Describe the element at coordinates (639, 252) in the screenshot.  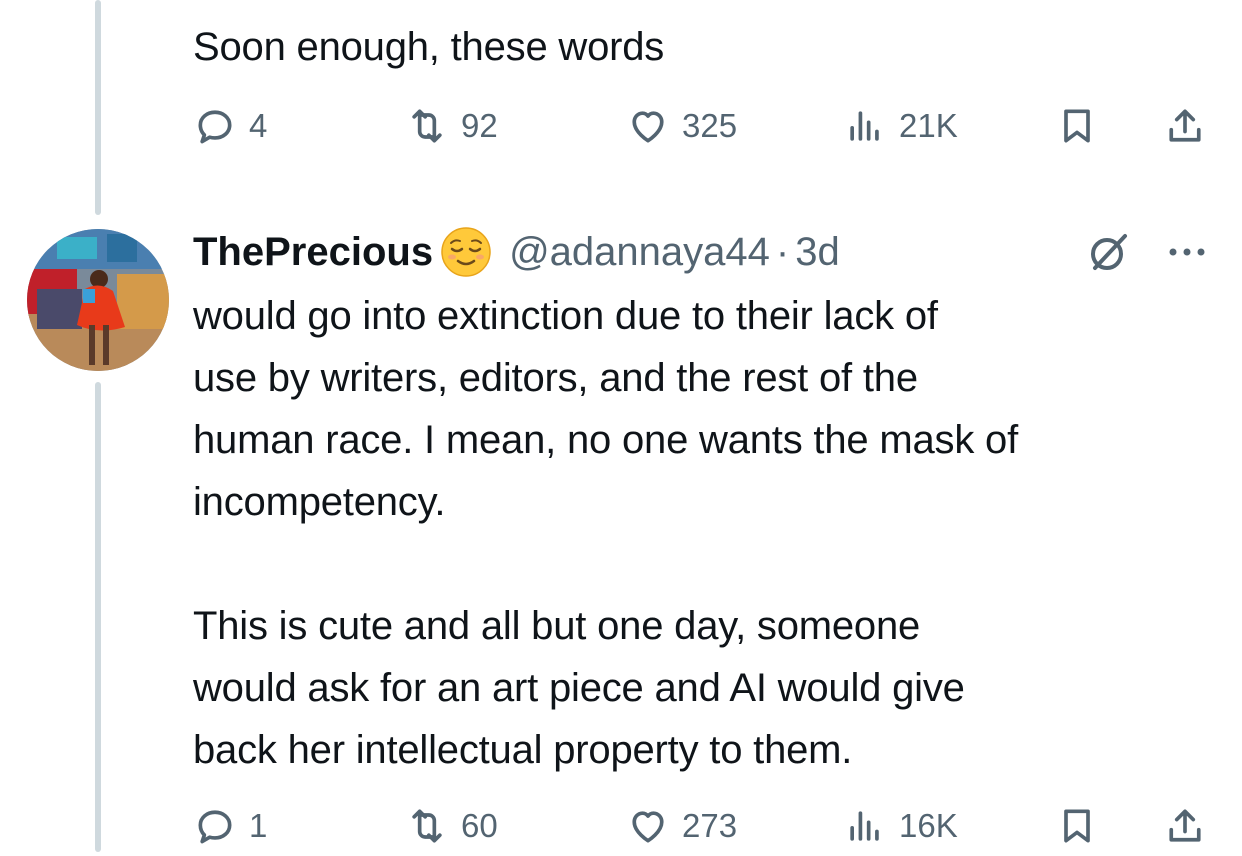
I see `handle: @adannaya44` at that location.